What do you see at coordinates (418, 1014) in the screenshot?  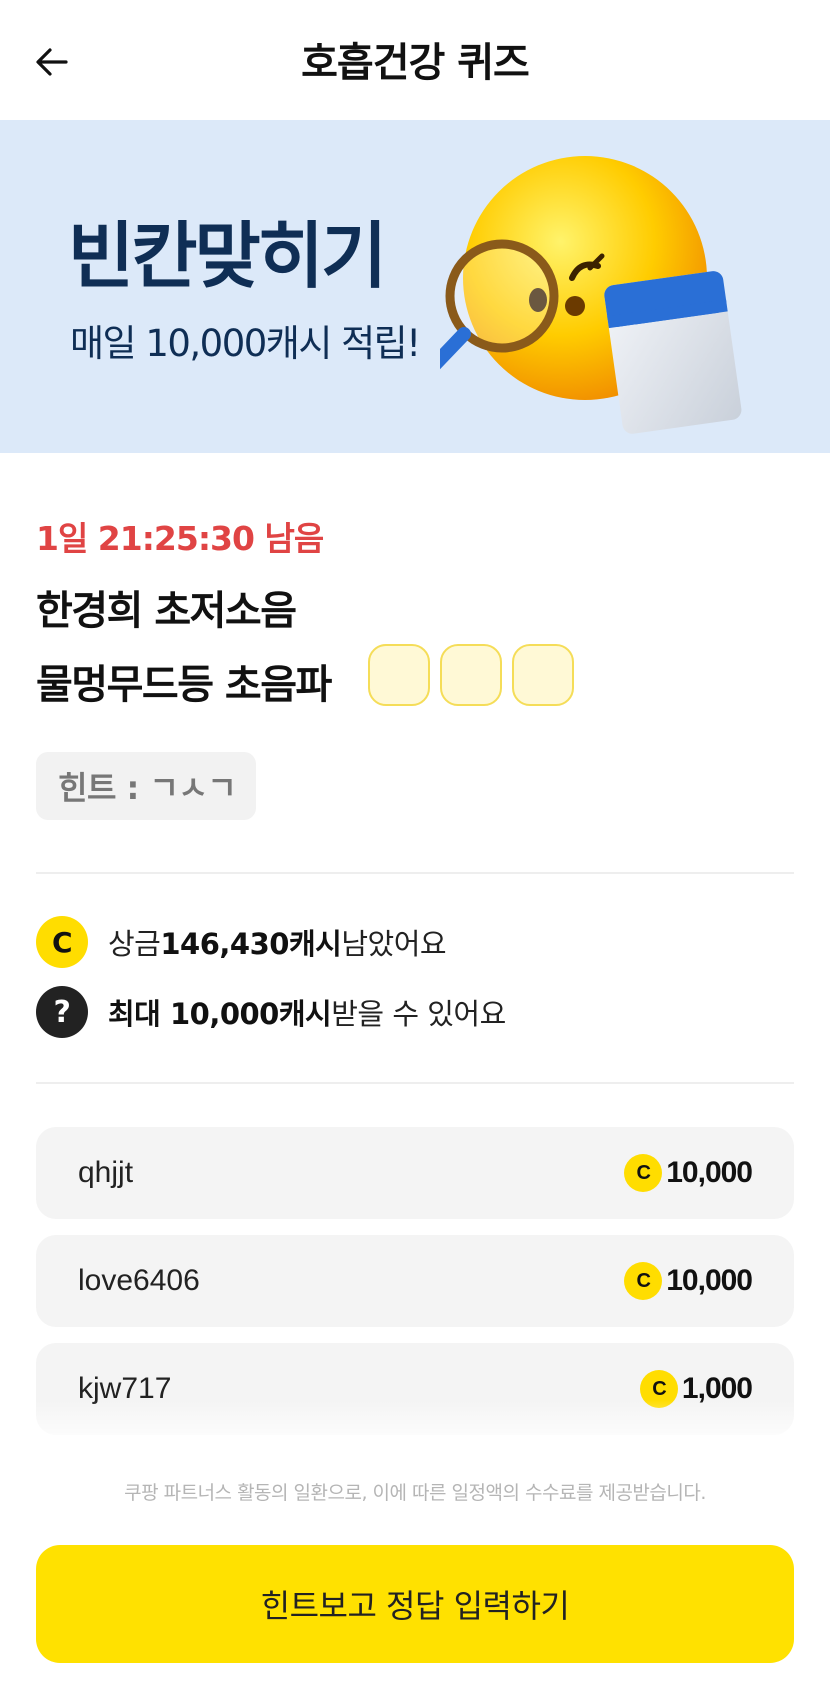 I see `max-reward-suffix: 받을 수 있어요` at bounding box center [418, 1014].